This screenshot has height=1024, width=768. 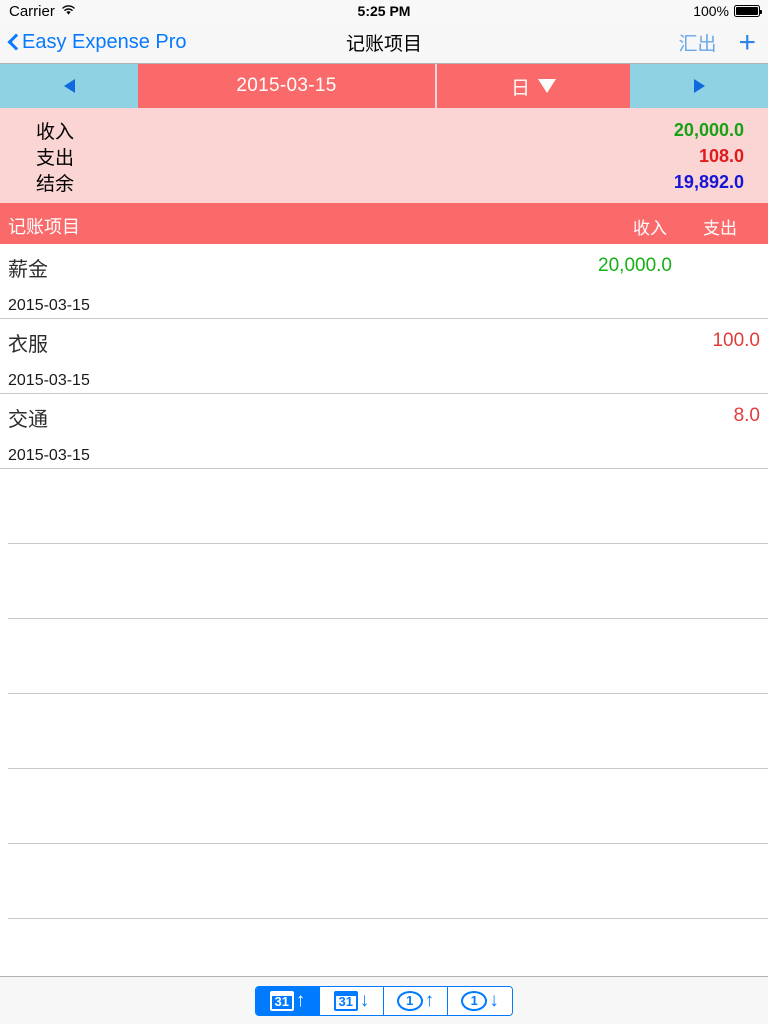 I want to click on next-day-button: 1 ↓, so click(x=480, y=1000).